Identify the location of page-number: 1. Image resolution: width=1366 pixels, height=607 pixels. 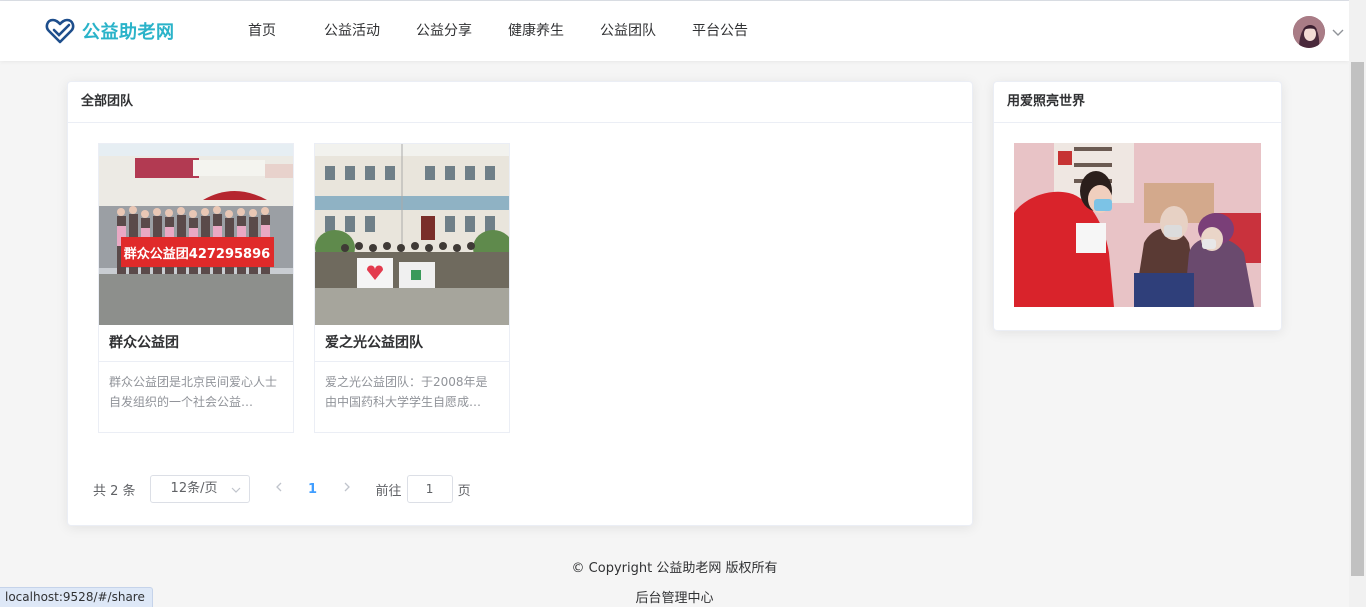
(313, 489).